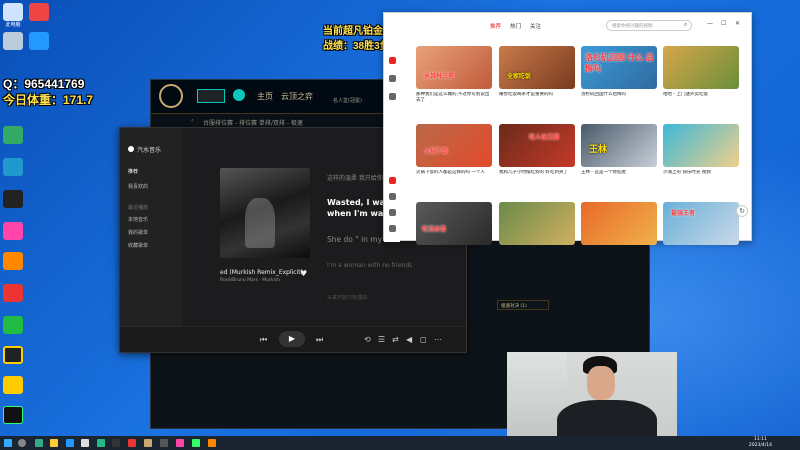 This screenshot has width=800, height=450. Describe the element at coordinates (138, 232) in the screenshot. I see `music-sidebar-item: 我的歌单` at that location.